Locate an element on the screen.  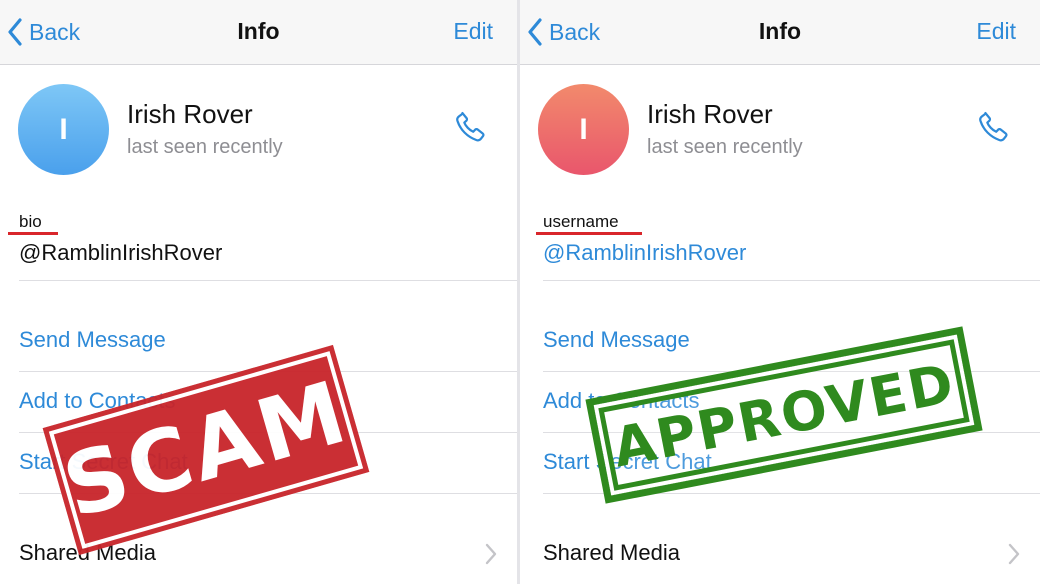
shared-media-row: Shared Media is located at coordinates (611, 553).